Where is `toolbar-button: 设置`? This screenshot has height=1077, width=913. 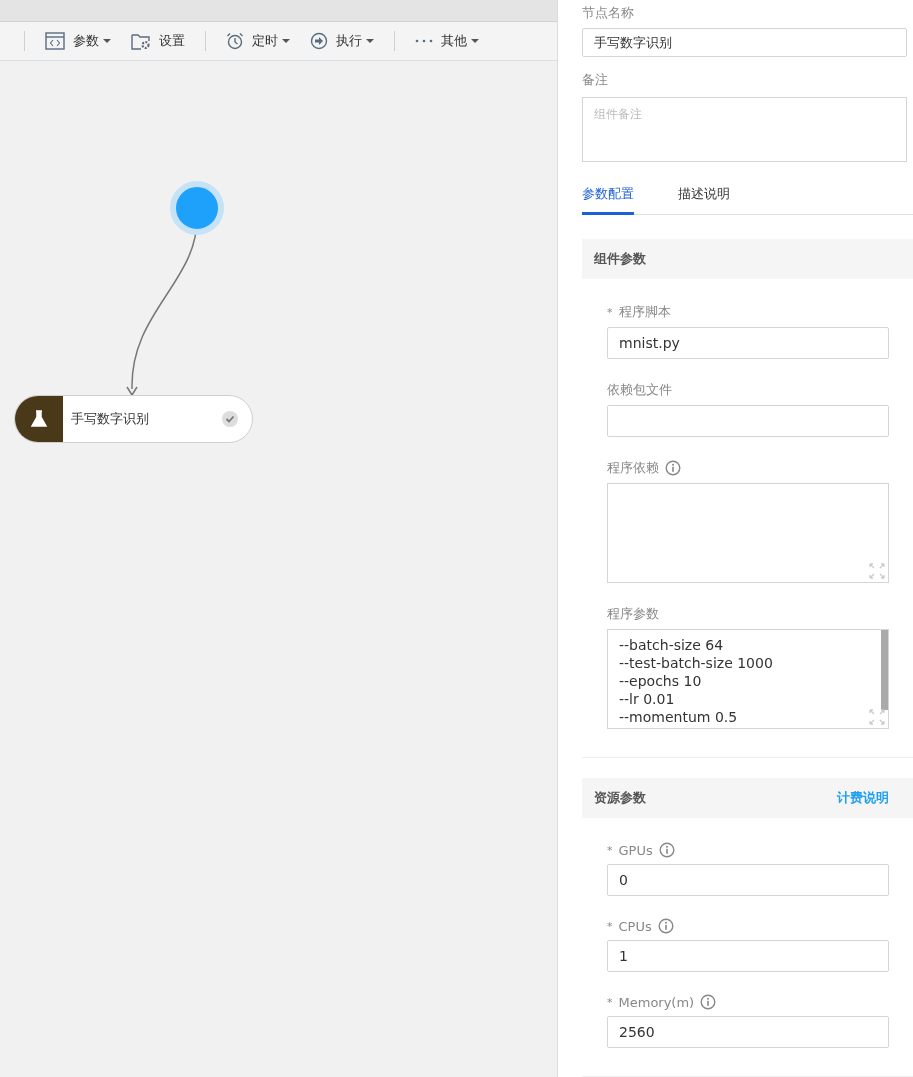 toolbar-button: 设置 is located at coordinates (158, 41).